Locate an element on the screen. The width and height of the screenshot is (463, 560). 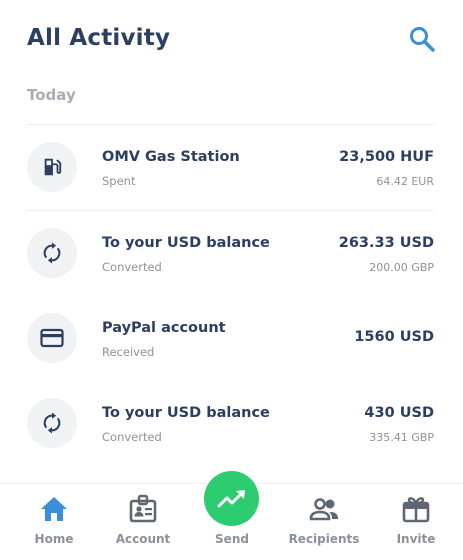
transaction-amount: 1560 USD is located at coordinates (394, 337).